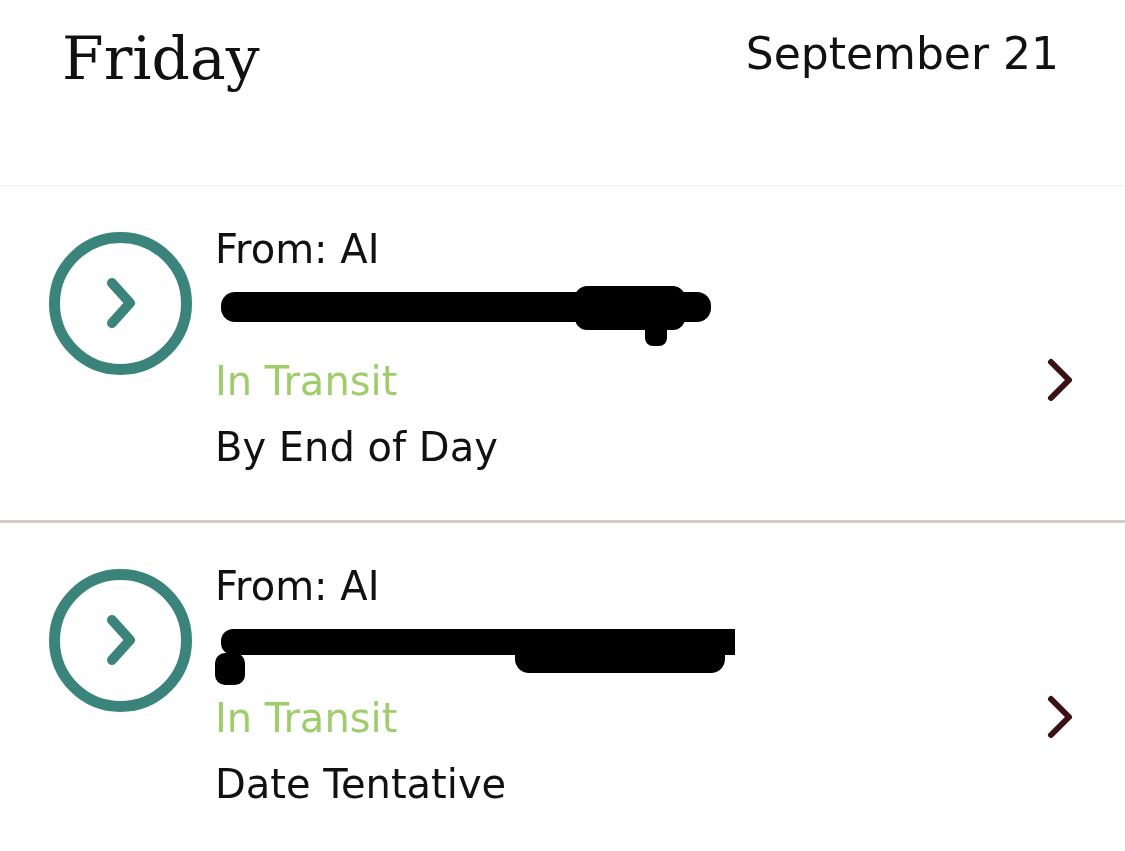 The height and width of the screenshot is (851, 1125). I want to click on date: September 21, so click(902, 54).